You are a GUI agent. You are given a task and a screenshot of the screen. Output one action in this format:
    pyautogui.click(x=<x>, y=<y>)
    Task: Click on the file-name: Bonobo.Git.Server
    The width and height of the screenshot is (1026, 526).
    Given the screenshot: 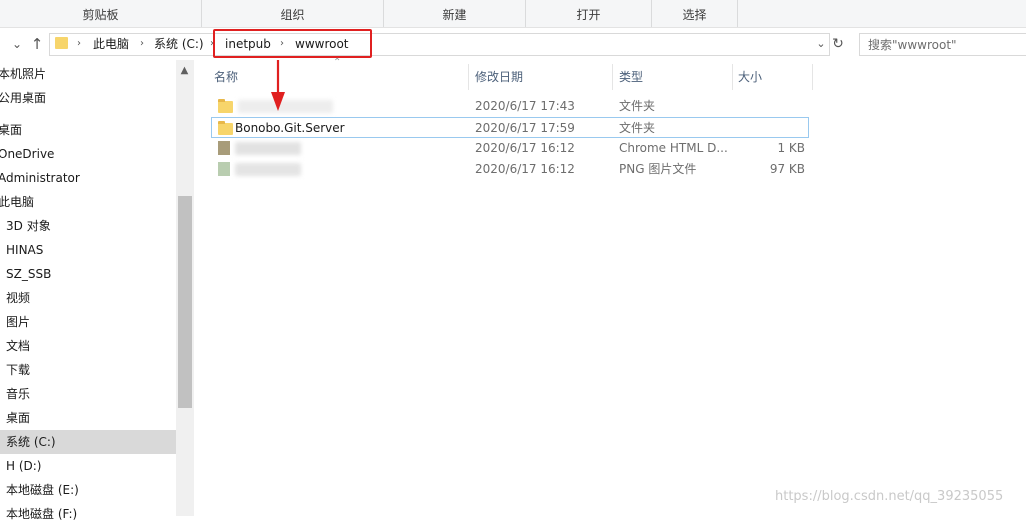 What is the action you would take?
    pyautogui.click(x=290, y=128)
    